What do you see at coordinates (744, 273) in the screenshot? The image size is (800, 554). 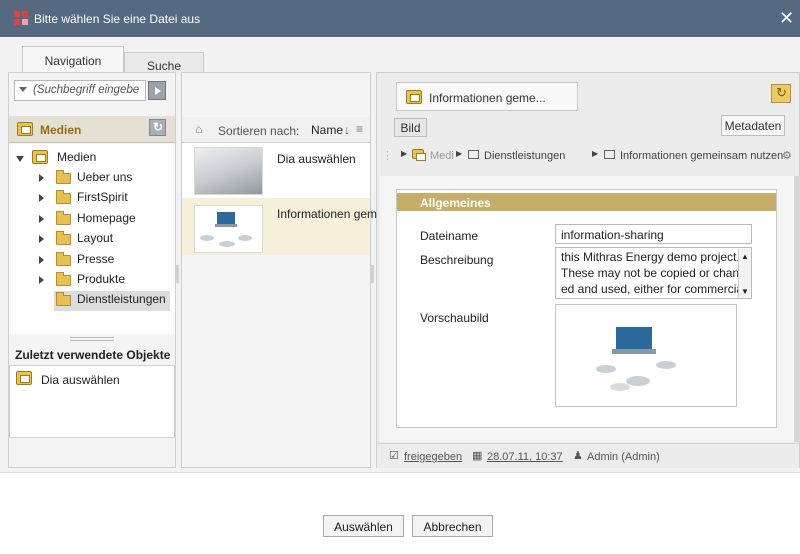 I see `description-scrollbar: ▲ ▼` at bounding box center [744, 273].